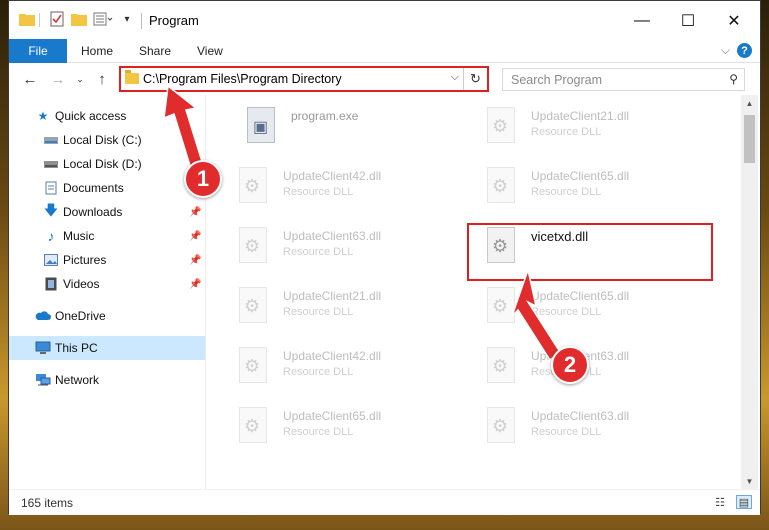 This screenshot has width=769, height=530. What do you see at coordinates (749, 139) in the screenshot?
I see `scrollbar-thumb` at bounding box center [749, 139].